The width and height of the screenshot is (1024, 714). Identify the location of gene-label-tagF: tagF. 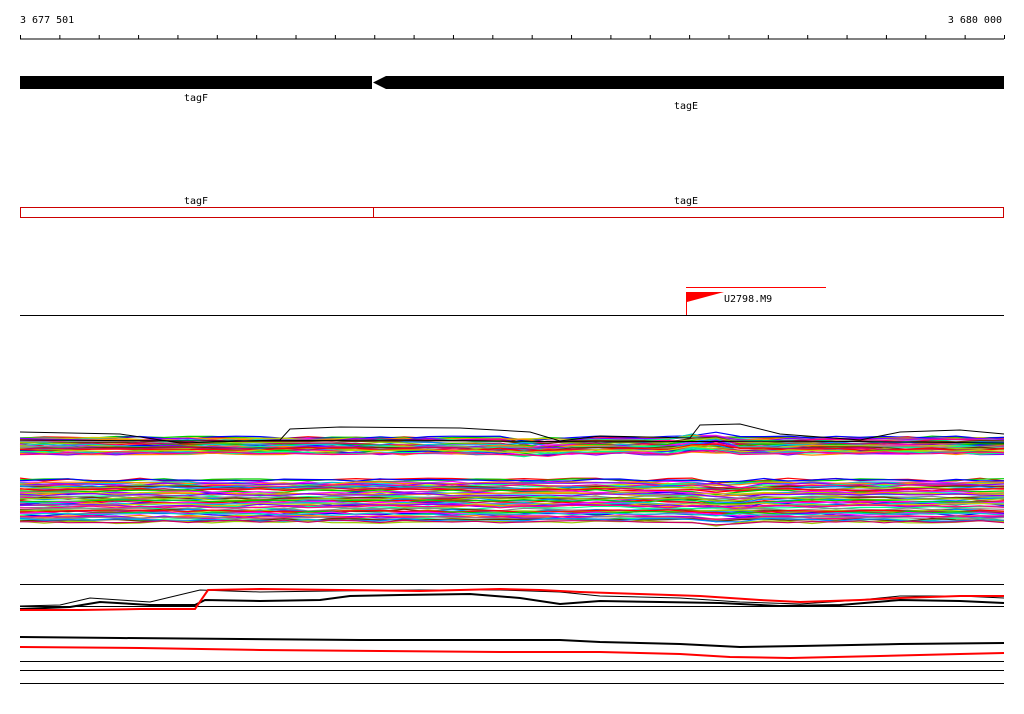
(196, 98).